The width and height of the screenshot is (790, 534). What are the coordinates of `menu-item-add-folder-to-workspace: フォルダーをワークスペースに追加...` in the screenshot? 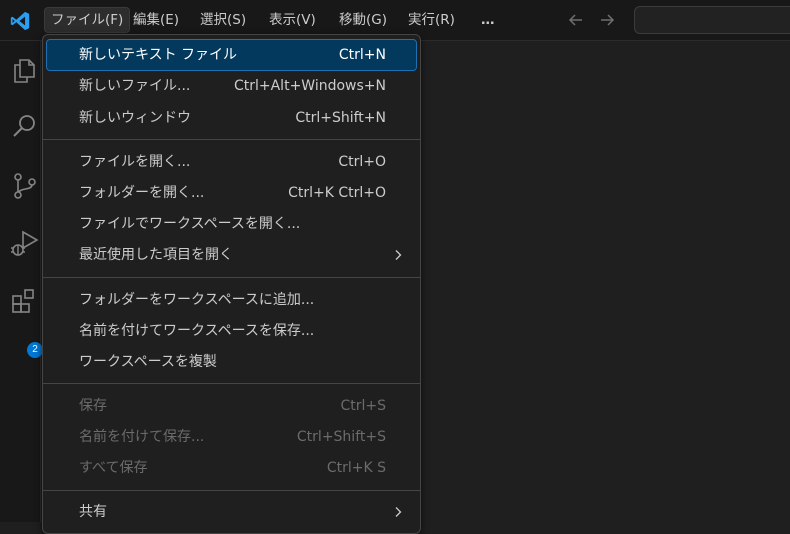 It's located at (231, 300).